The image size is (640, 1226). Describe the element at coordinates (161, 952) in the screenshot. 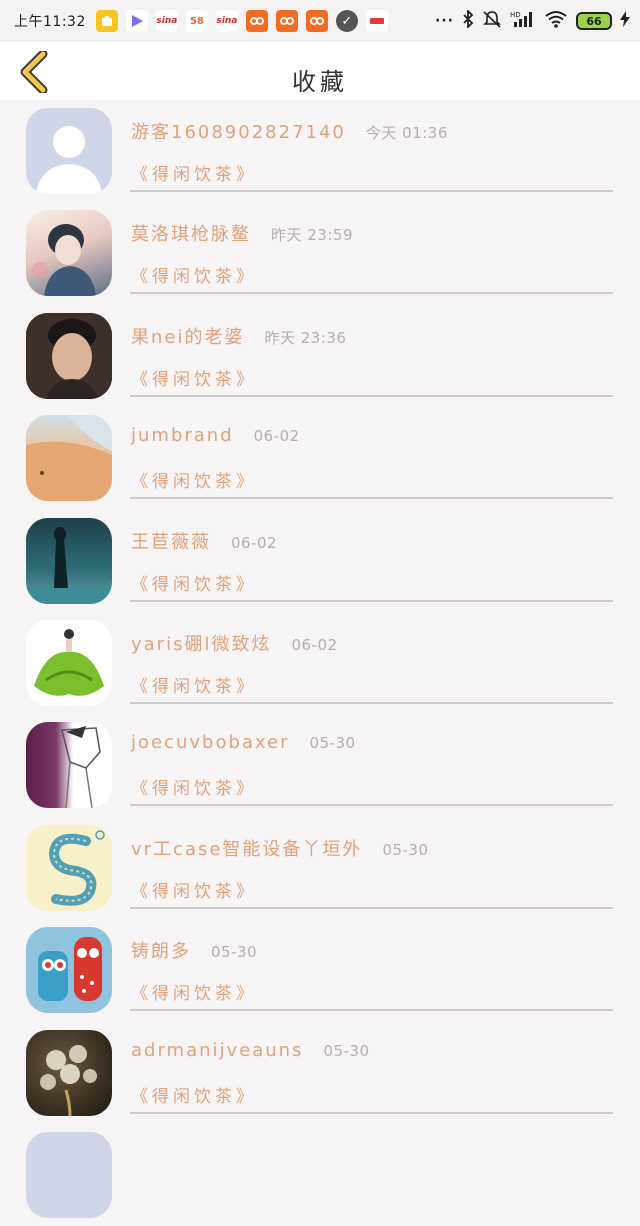

I see `user-name: 铸朗多` at that location.